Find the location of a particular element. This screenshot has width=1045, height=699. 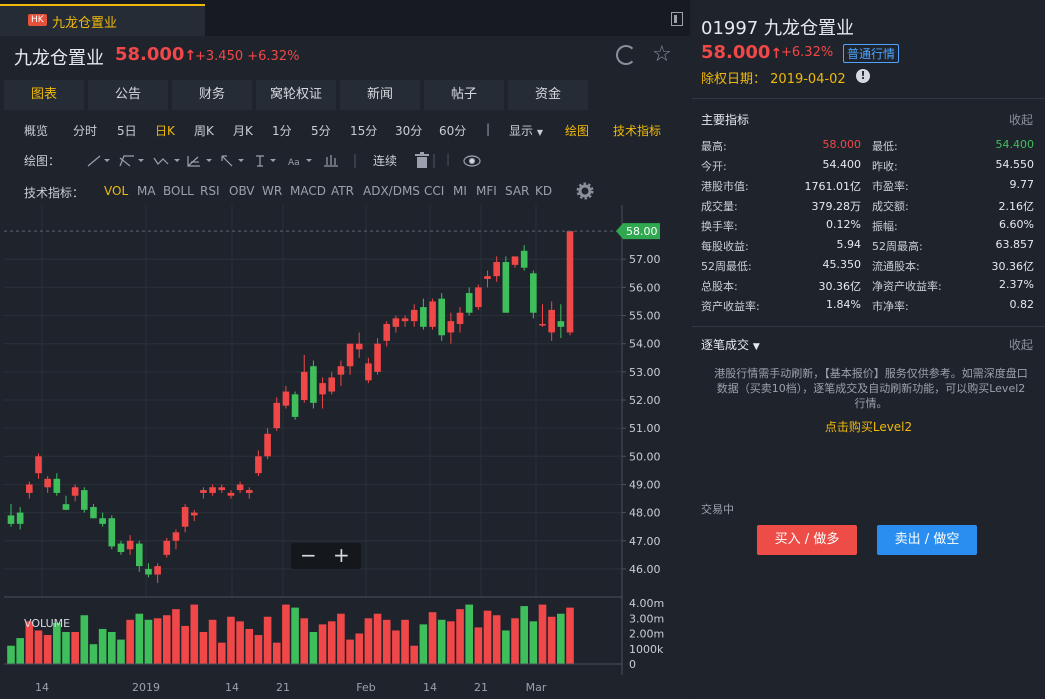

svg-text: Aa is located at coordinates (294, 163).